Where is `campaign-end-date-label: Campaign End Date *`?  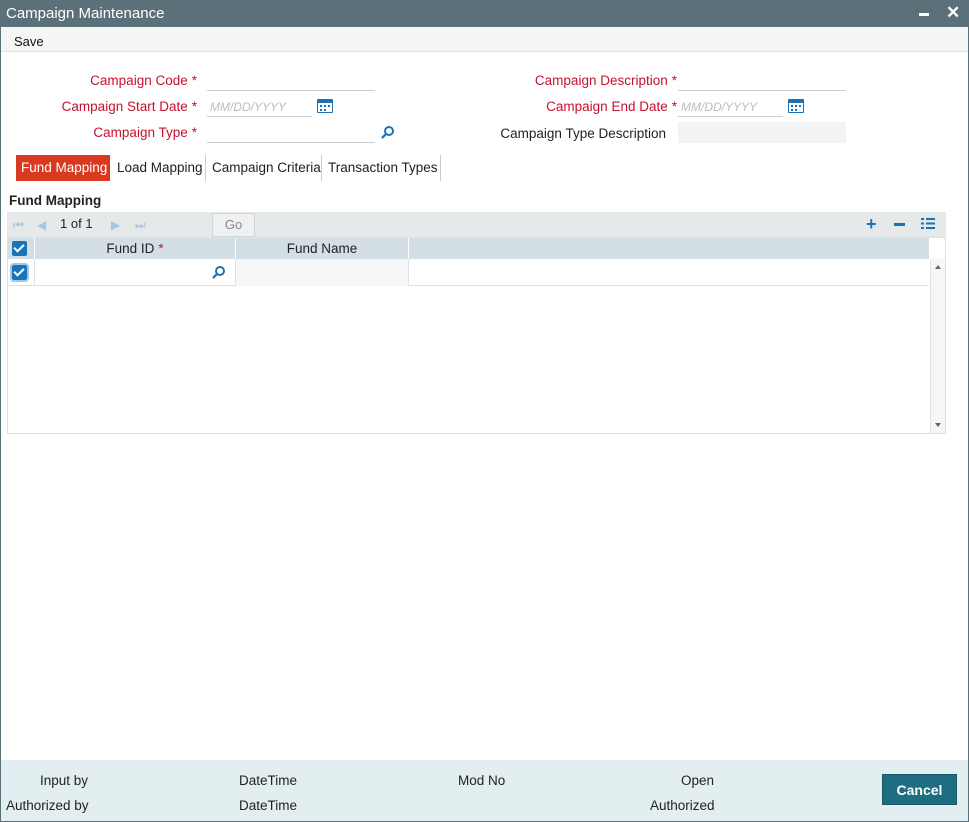 campaign-end-date-label: Campaign End Date * is located at coordinates (611, 106).